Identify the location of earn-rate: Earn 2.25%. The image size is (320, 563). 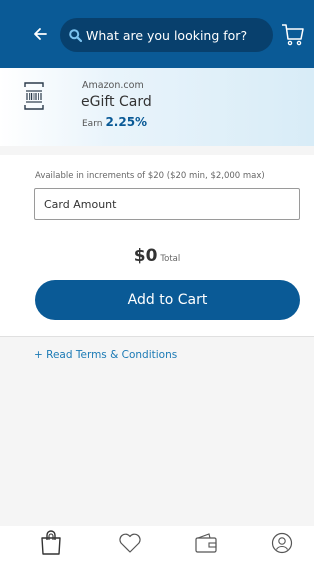
(114, 122).